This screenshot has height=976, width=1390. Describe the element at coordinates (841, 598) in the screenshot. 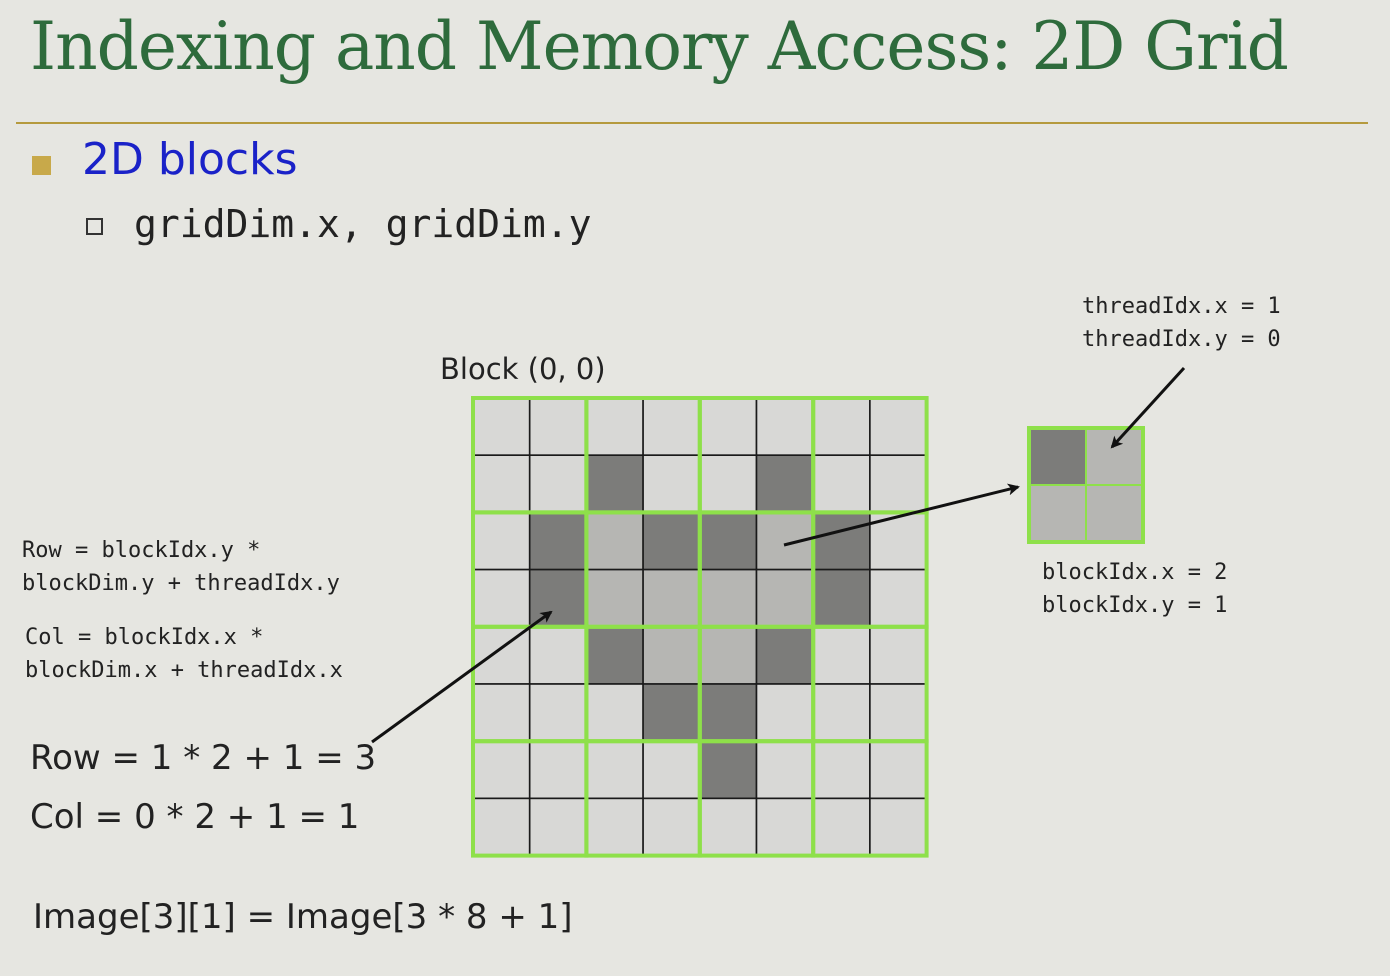

I see `grid-cell-r3-c6` at that location.